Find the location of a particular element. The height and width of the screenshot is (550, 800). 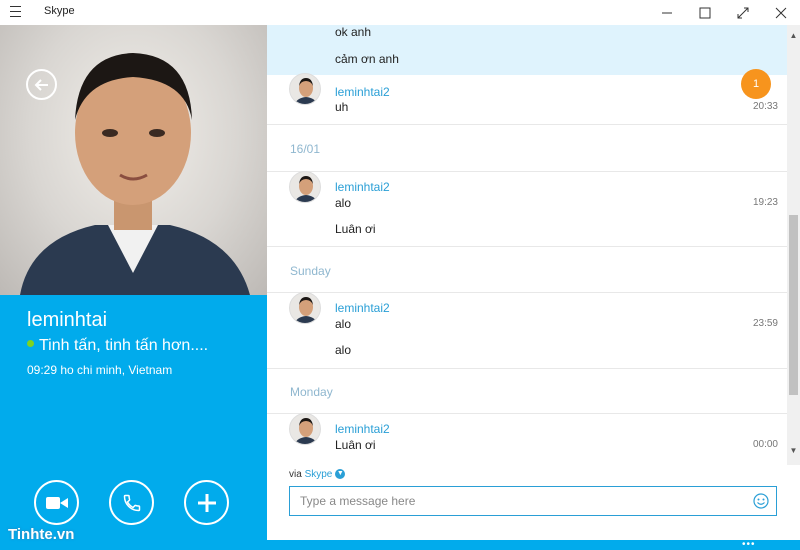

emoticon-icon is located at coordinates (761, 501).